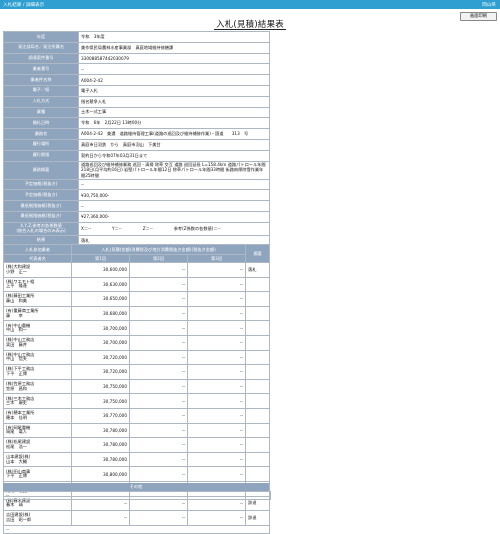  Describe the element at coordinates (37, 328) in the screenshot. I see `bidder-name: (有)中山重機 中山 和一` at that location.